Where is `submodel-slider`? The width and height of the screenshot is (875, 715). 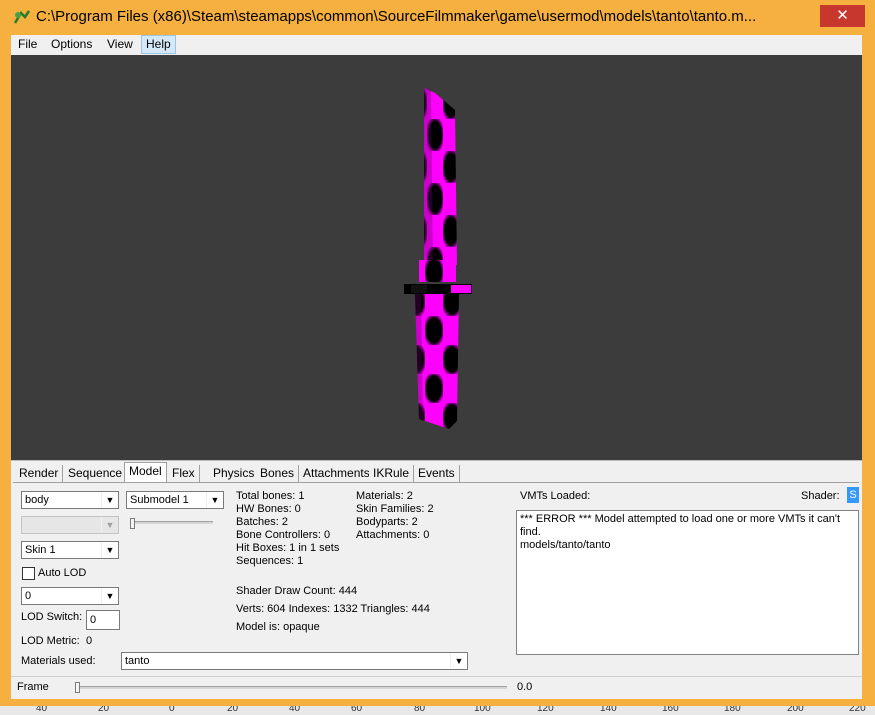
submodel-slider is located at coordinates (172, 522).